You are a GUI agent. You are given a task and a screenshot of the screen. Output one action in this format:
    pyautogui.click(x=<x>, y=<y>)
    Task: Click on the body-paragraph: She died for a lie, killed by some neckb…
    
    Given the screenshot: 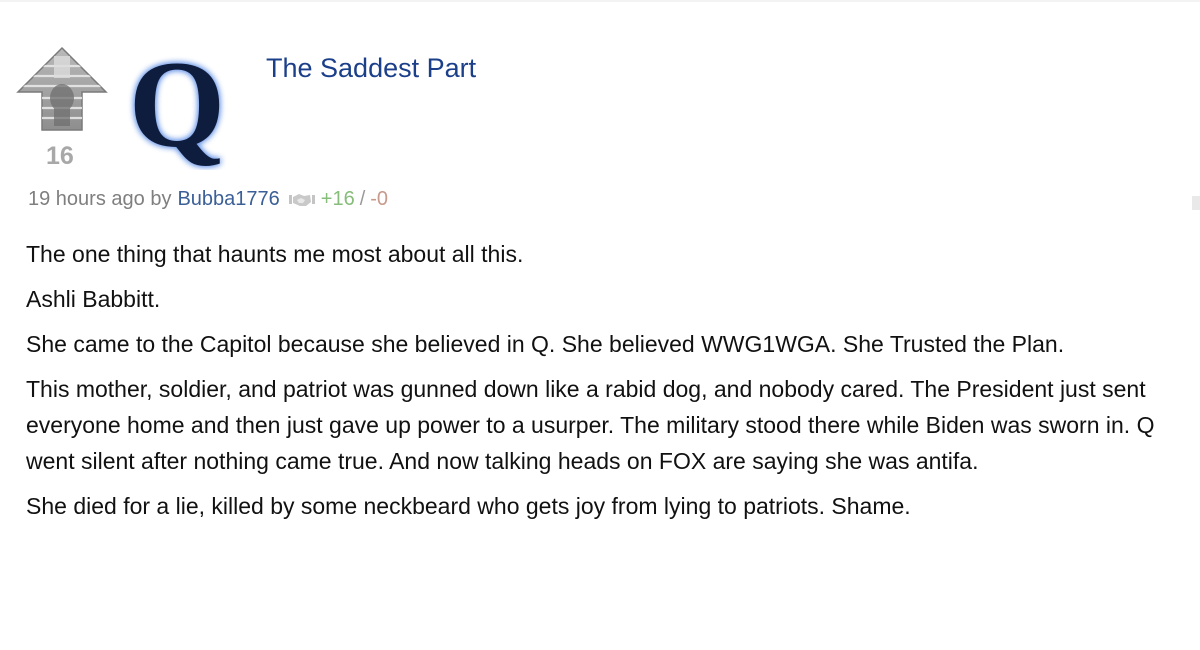 What is the action you would take?
    pyautogui.click(x=468, y=506)
    